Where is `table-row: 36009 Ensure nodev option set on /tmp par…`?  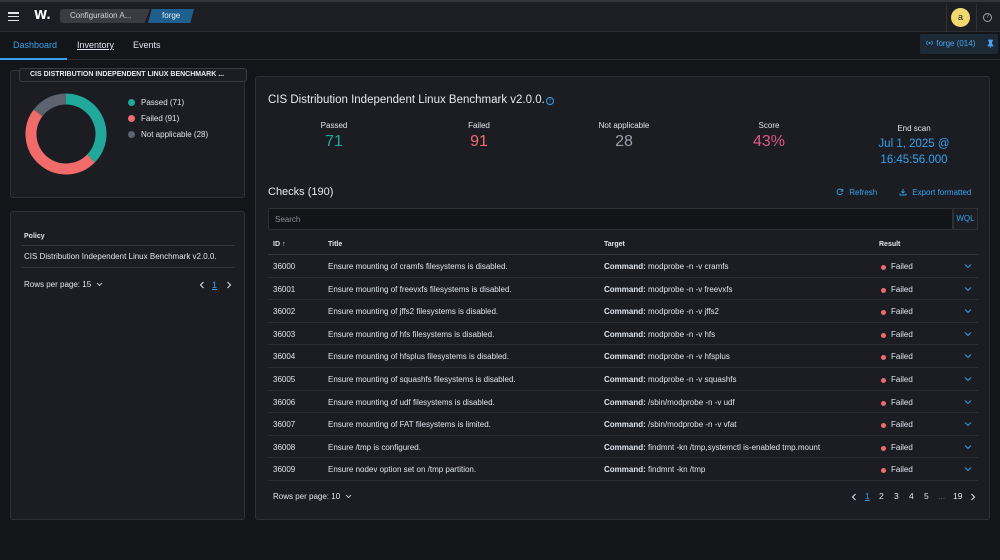
table-row: 36009 Ensure nodev option set on /tmp par… is located at coordinates (623, 469).